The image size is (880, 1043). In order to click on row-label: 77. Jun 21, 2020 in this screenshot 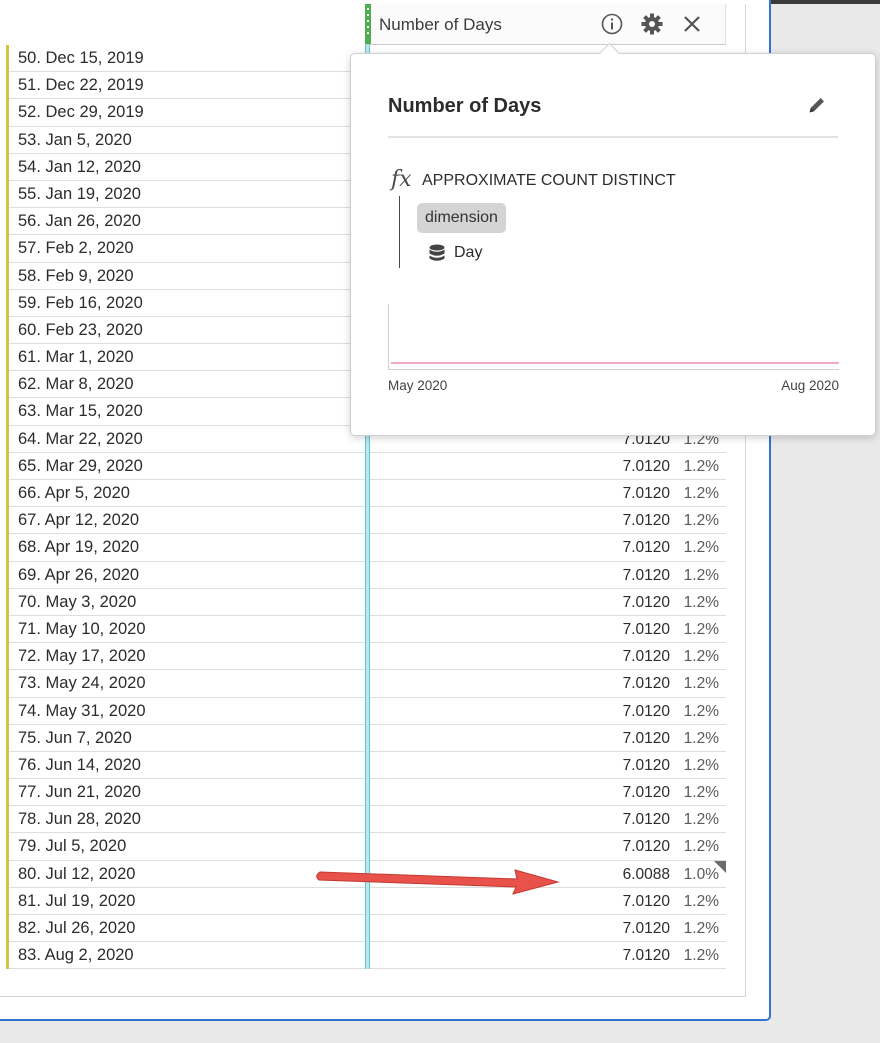, I will do `click(79, 792)`.